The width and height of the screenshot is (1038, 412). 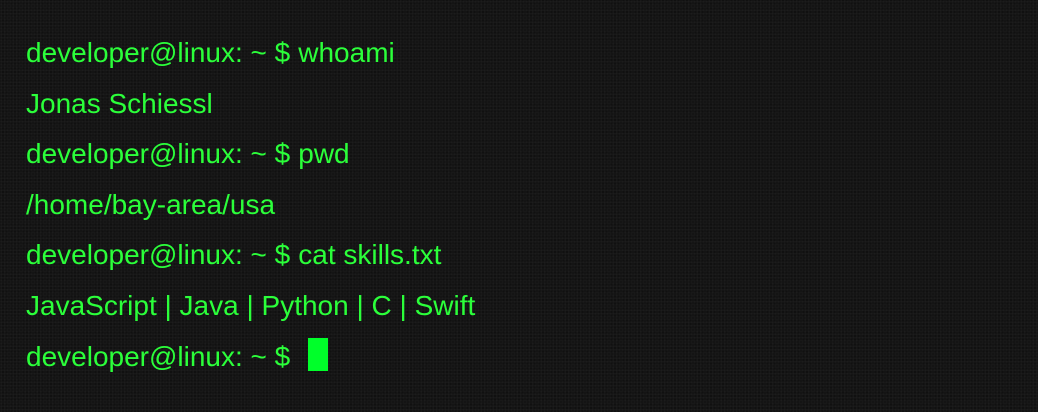 I want to click on command-line: developer@linux: ~ $ whoami, so click(x=532, y=59).